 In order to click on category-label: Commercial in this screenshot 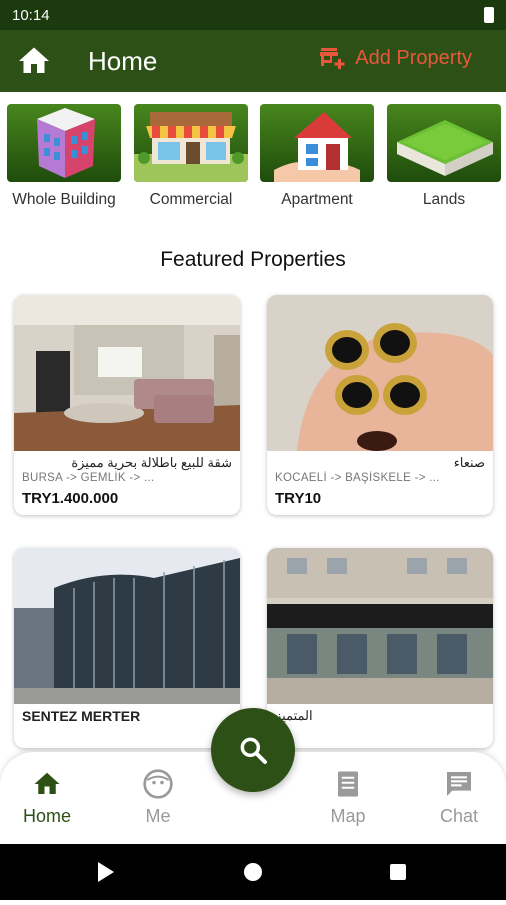, I will do `click(191, 199)`.